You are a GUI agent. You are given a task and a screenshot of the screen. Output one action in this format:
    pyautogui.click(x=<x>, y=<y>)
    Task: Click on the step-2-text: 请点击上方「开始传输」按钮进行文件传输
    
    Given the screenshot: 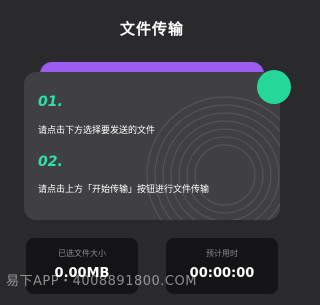 What is the action you would take?
    pyautogui.click(x=124, y=190)
    